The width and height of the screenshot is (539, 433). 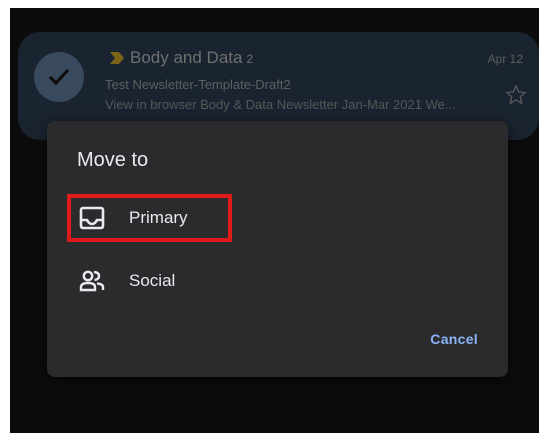 What do you see at coordinates (117, 58) in the screenshot?
I see `importance-marker-icon` at bounding box center [117, 58].